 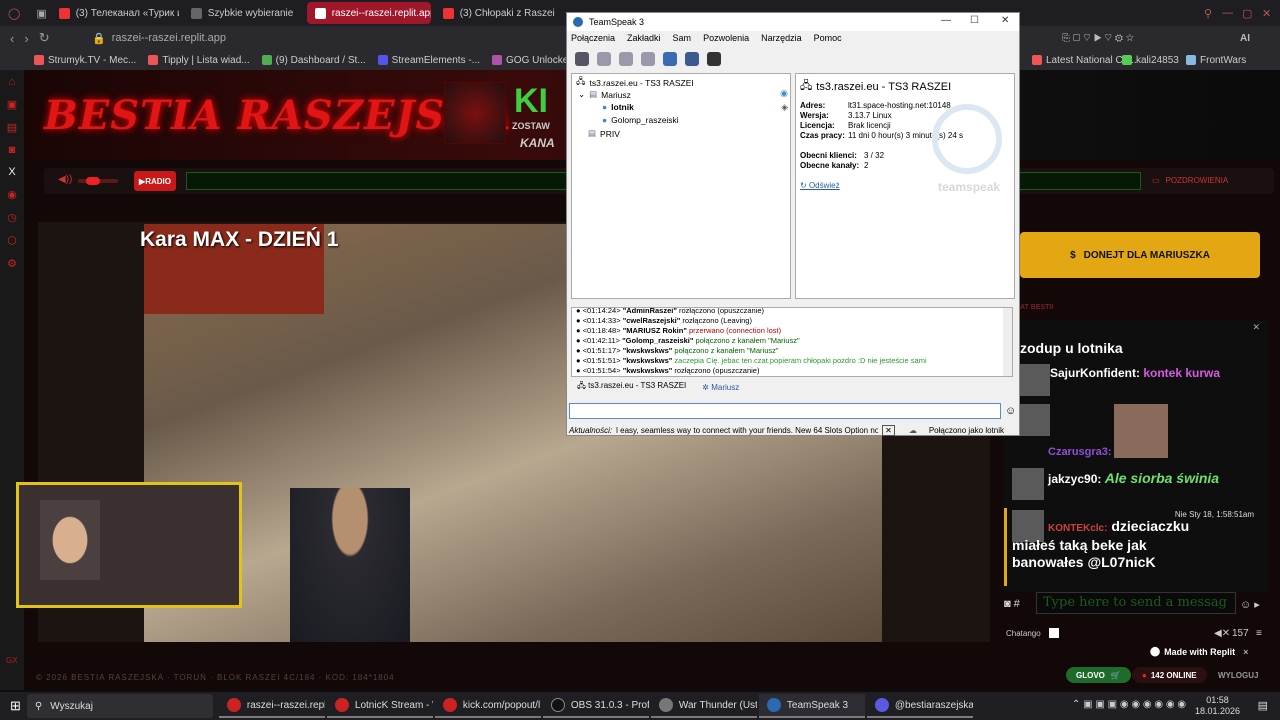 I want to click on tab-menu-icon: ▣, so click(x=41, y=13).